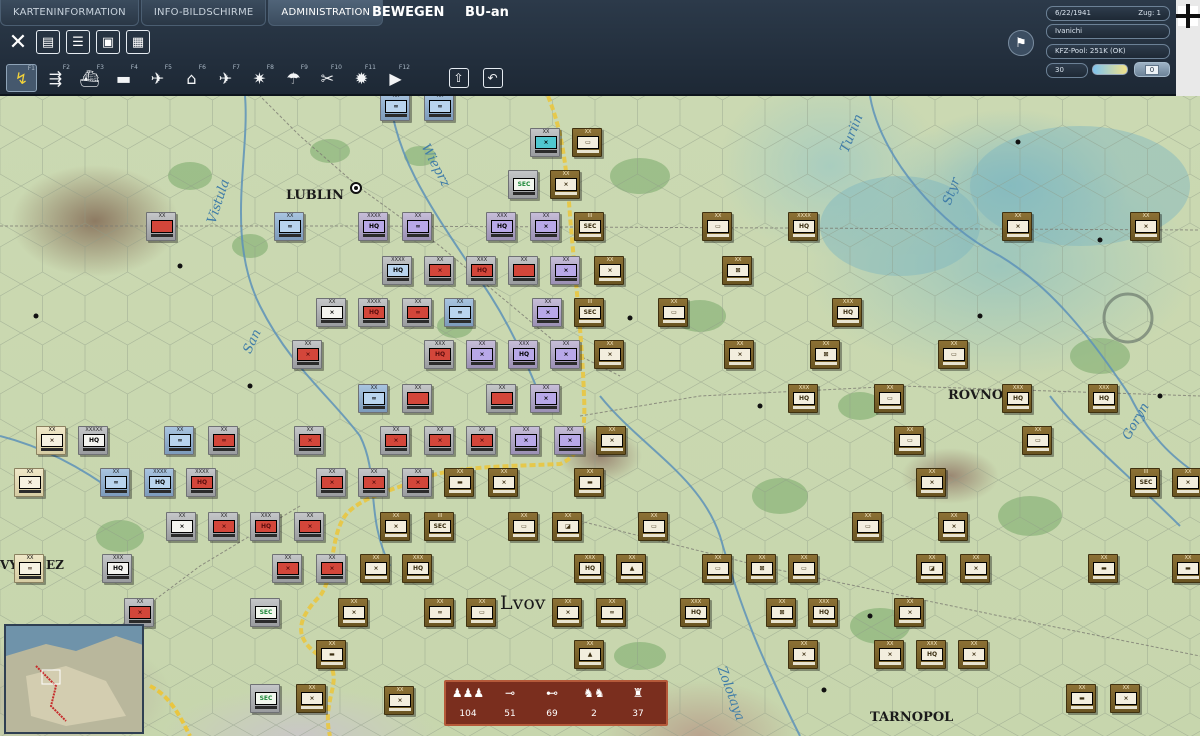 The width and height of the screenshot is (1200, 736). Describe the element at coordinates (439, 612) in the screenshot. I see `soviet-unit-counter: XX ∞` at that location.